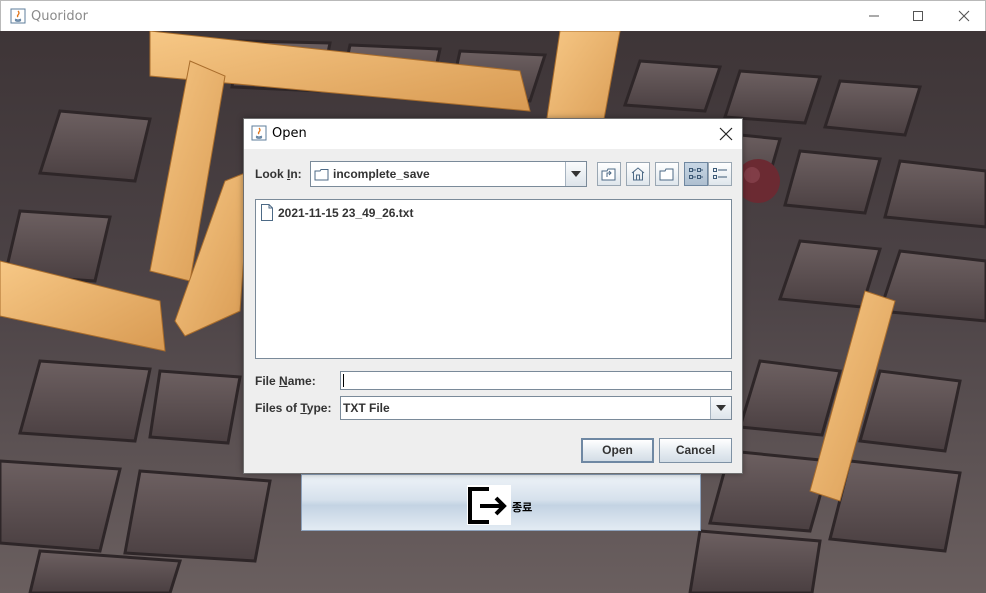 Image resolution: width=986 pixels, height=593 pixels. What do you see at coordinates (278, 174) in the screenshot?
I see `look-in-label: Look In:` at bounding box center [278, 174].